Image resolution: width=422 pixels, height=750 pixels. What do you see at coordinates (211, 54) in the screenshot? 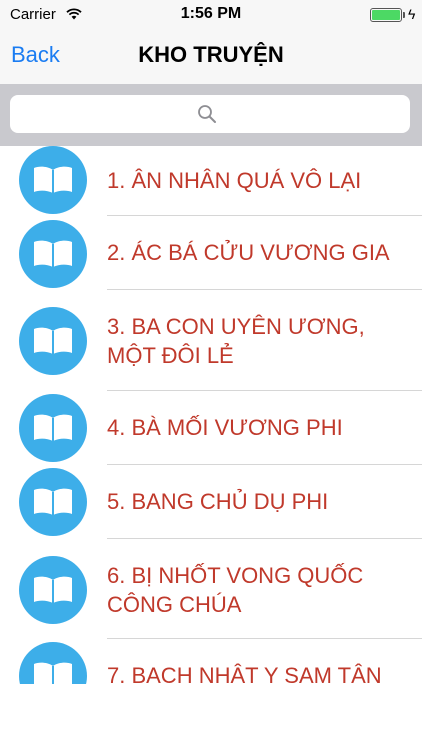
I see `page-title: KHO TRUYỆN` at bounding box center [211, 54].